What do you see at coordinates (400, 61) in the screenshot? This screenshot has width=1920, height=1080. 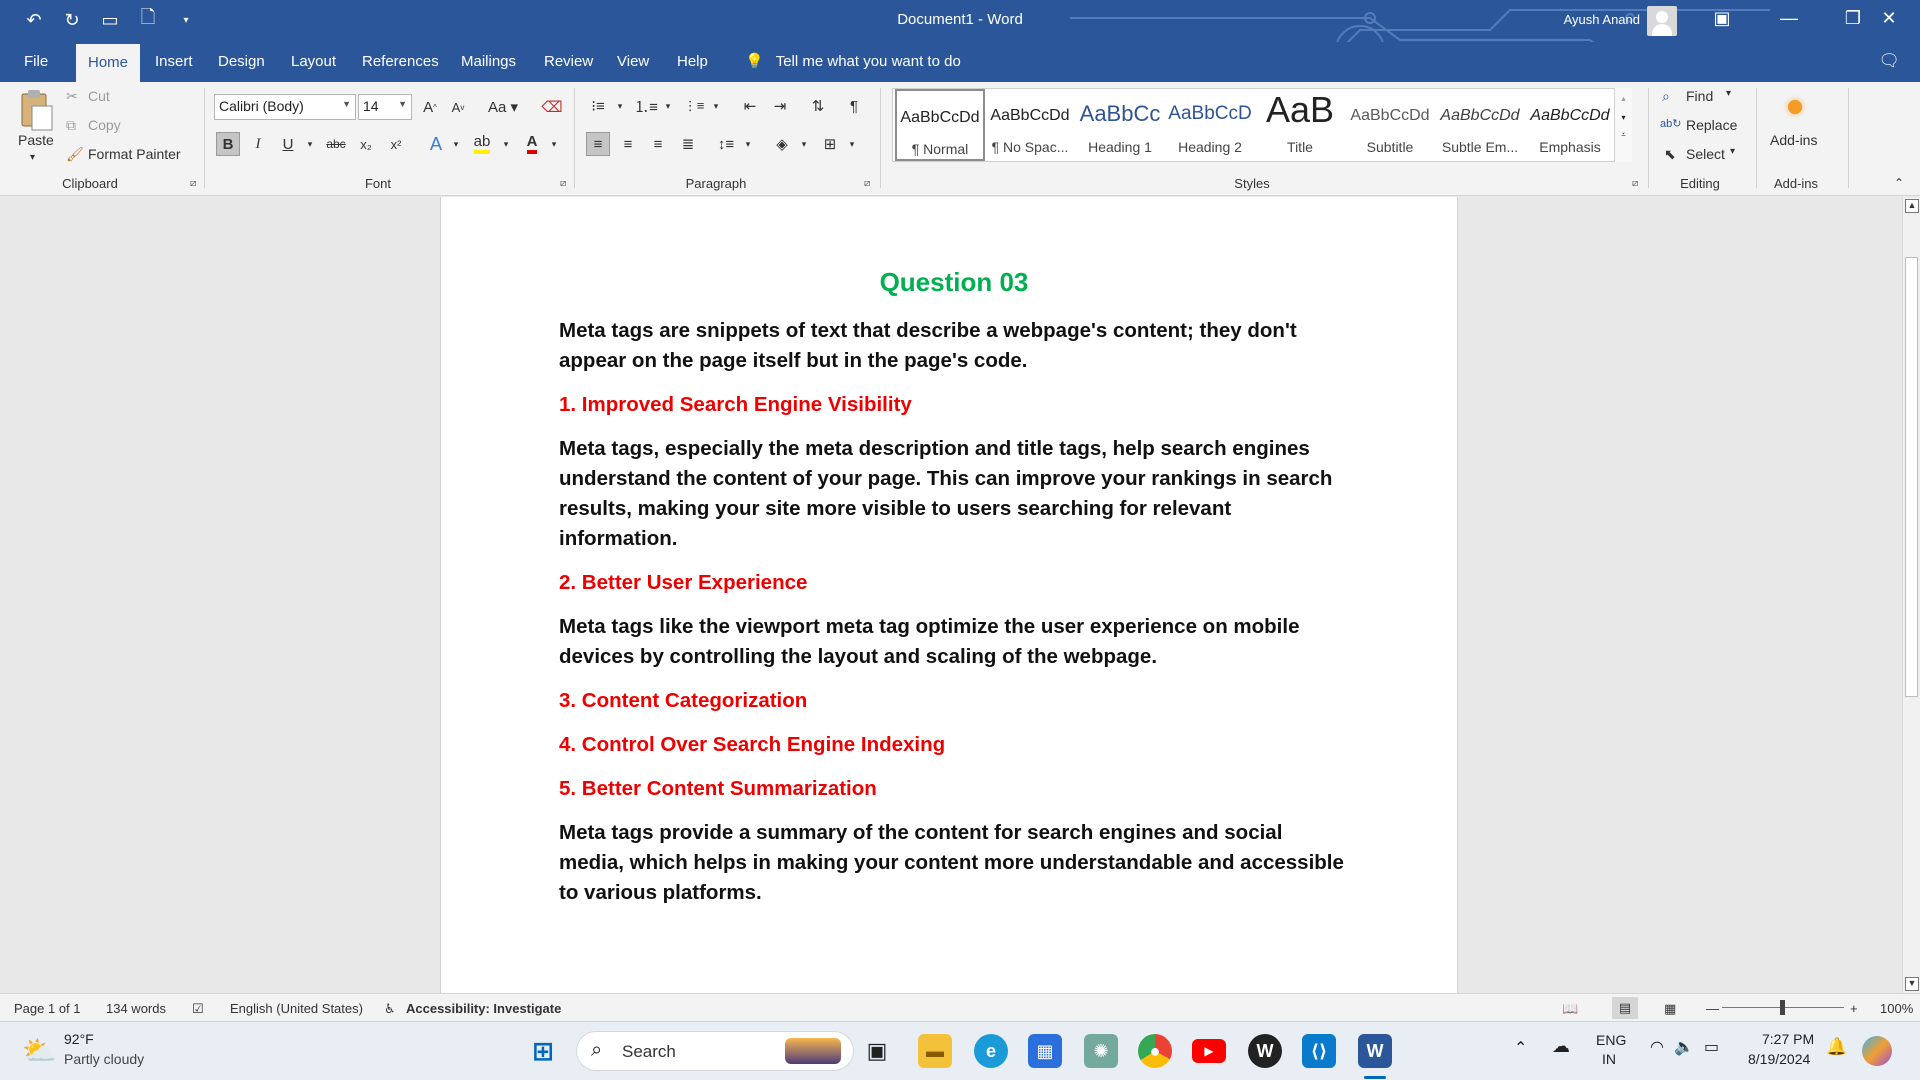 I see `tab-references: References` at bounding box center [400, 61].